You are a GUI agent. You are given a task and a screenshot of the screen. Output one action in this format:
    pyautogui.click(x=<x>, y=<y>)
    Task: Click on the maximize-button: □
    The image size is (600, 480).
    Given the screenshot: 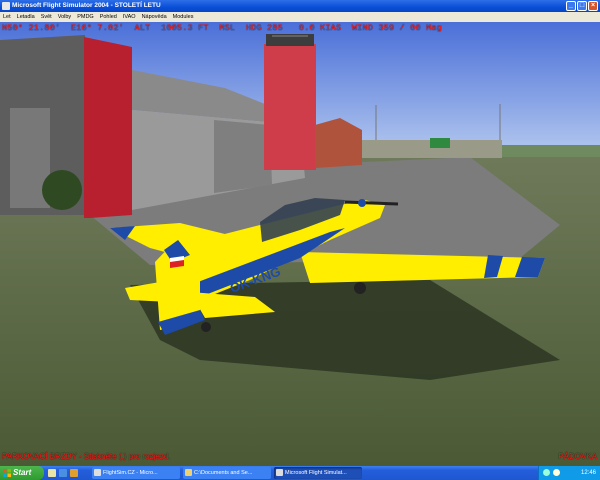 What is the action you would take?
    pyautogui.click(x=582, y=6)
    